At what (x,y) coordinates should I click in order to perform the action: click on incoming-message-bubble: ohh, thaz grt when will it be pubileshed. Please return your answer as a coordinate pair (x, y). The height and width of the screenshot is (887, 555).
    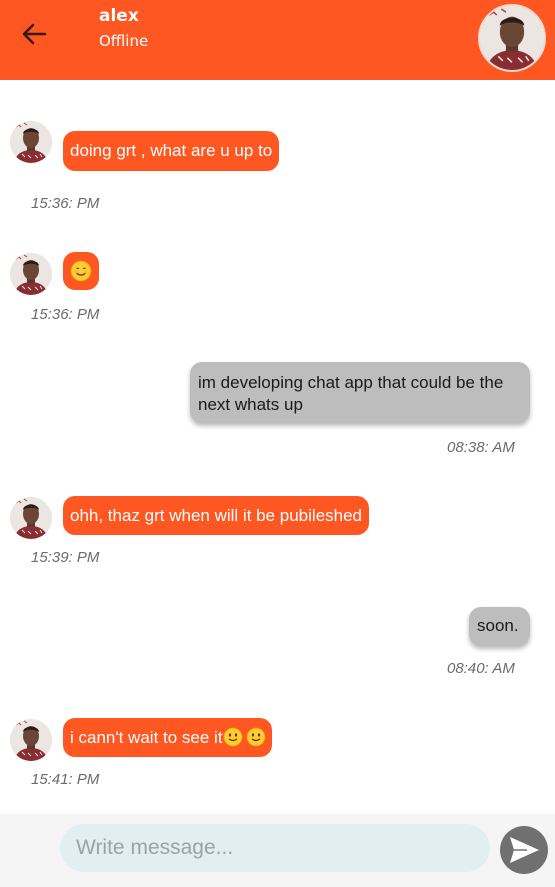
    Looking at the image, I should click on (216, 515).